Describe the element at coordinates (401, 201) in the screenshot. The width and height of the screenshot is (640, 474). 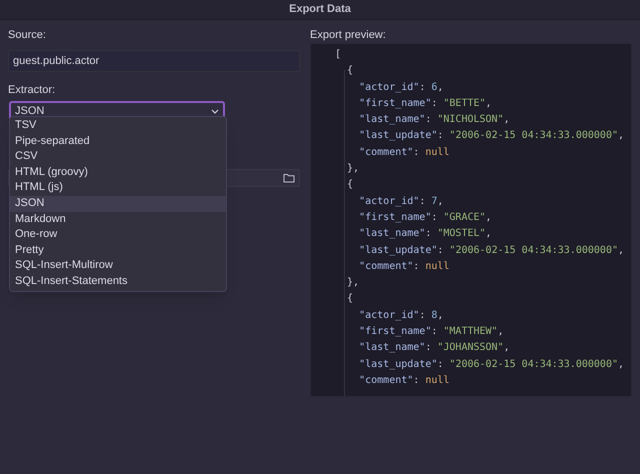
I see `code-line: "actor_id": 7,` at that location.